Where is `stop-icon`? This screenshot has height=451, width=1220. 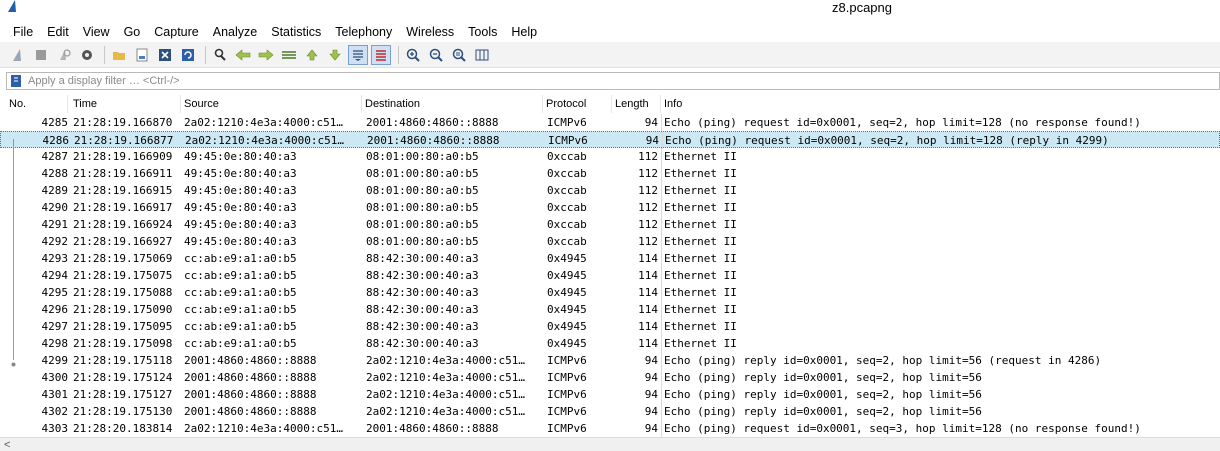
stop-icon is located at coordinates (41, 55).